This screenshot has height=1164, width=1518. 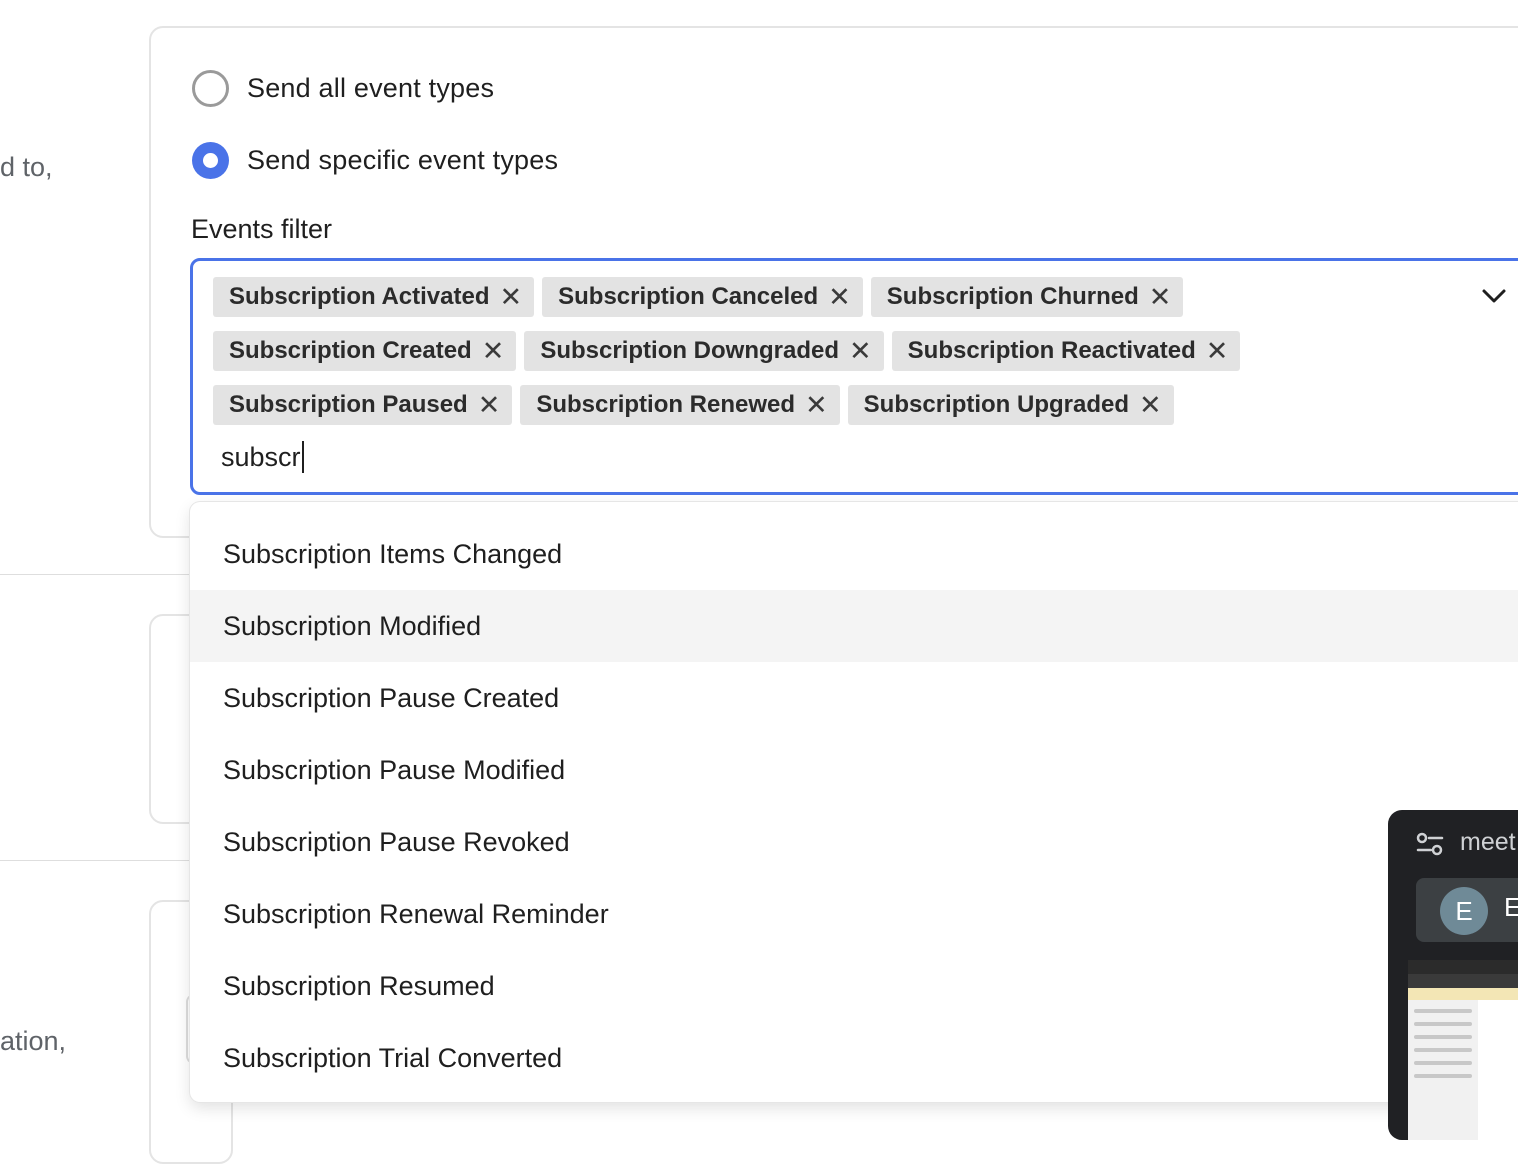 What do you see at coordinates (371, 88) in the screenshot?
I see `radio-label: Send all event types` at bounding box center [371, 88].